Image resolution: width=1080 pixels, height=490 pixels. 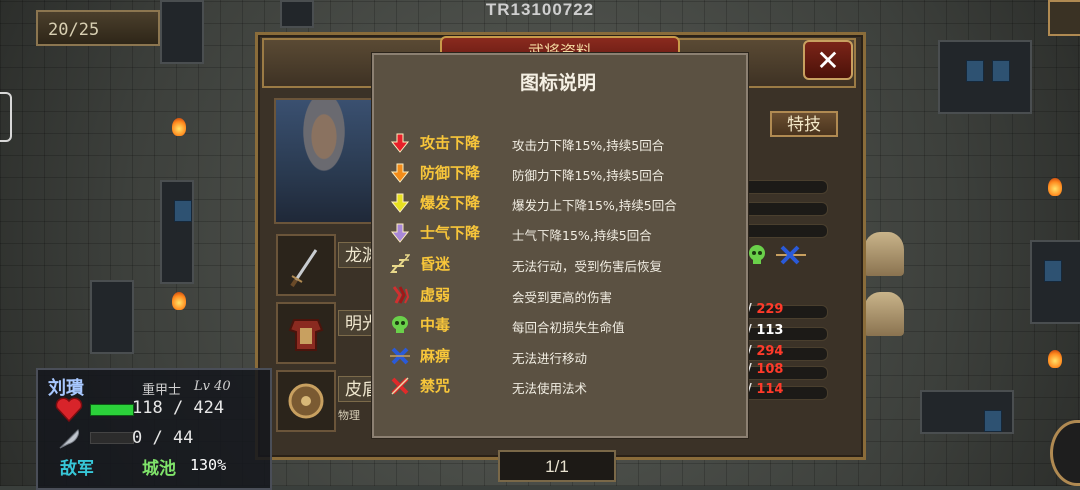 I want to click on legend-name: 昏迷, so click(x=435, y=264).